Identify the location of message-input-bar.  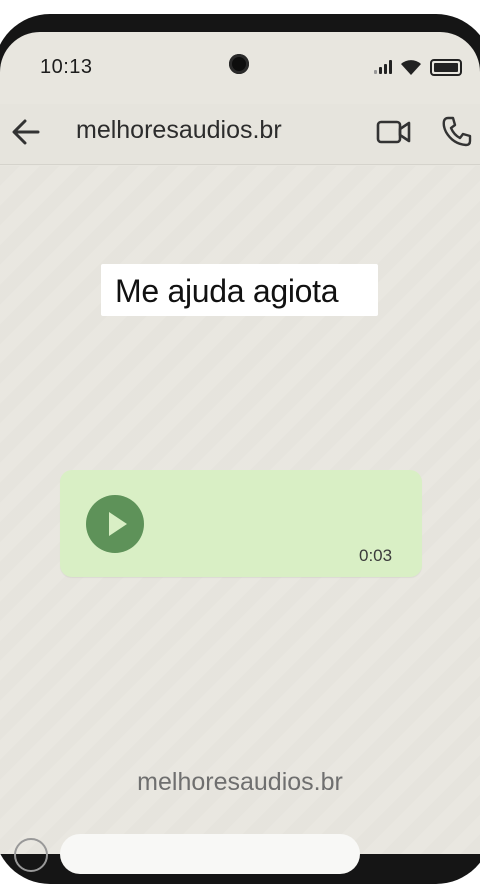
(240, 852).